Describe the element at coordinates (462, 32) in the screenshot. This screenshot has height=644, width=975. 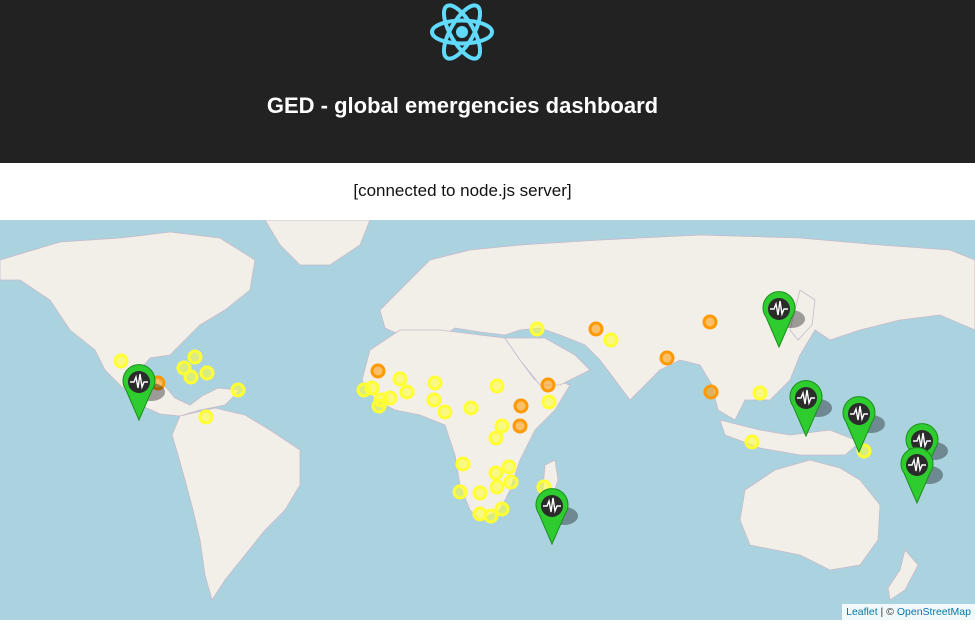
I see `react-logo-icon` at that location.